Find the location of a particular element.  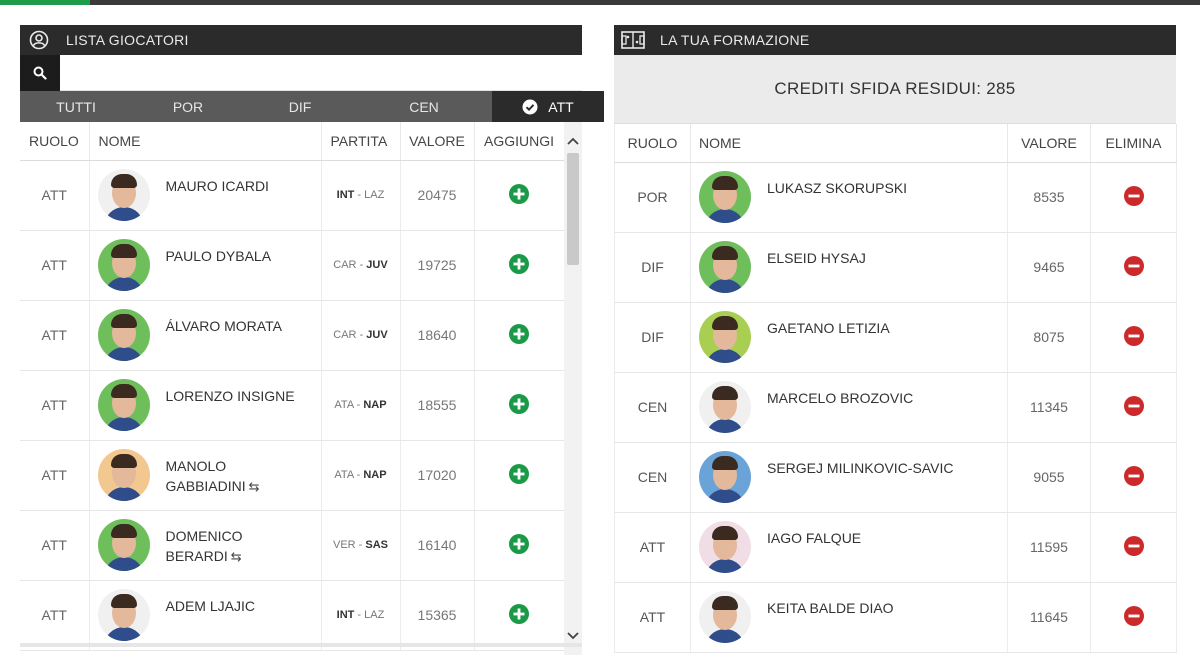

table-row: CEN SERGEJ MILINKOVIC-SAVIC 9055 is located at coordinates (895, 477).